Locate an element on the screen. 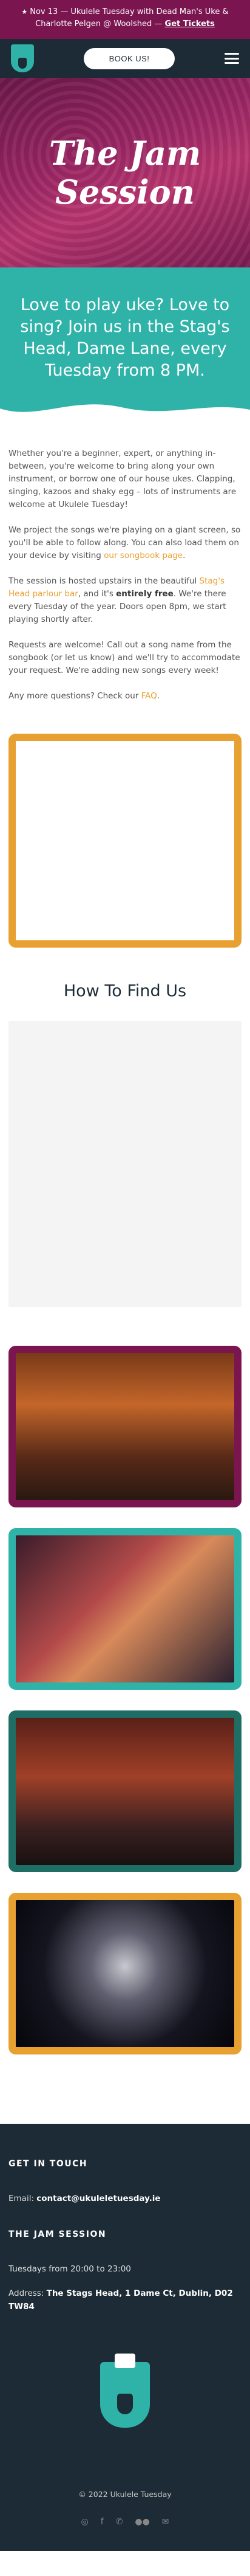 The width and height of the screenshot is (250, 2576). star-icon: ★ is located at coordinates (24, 12).